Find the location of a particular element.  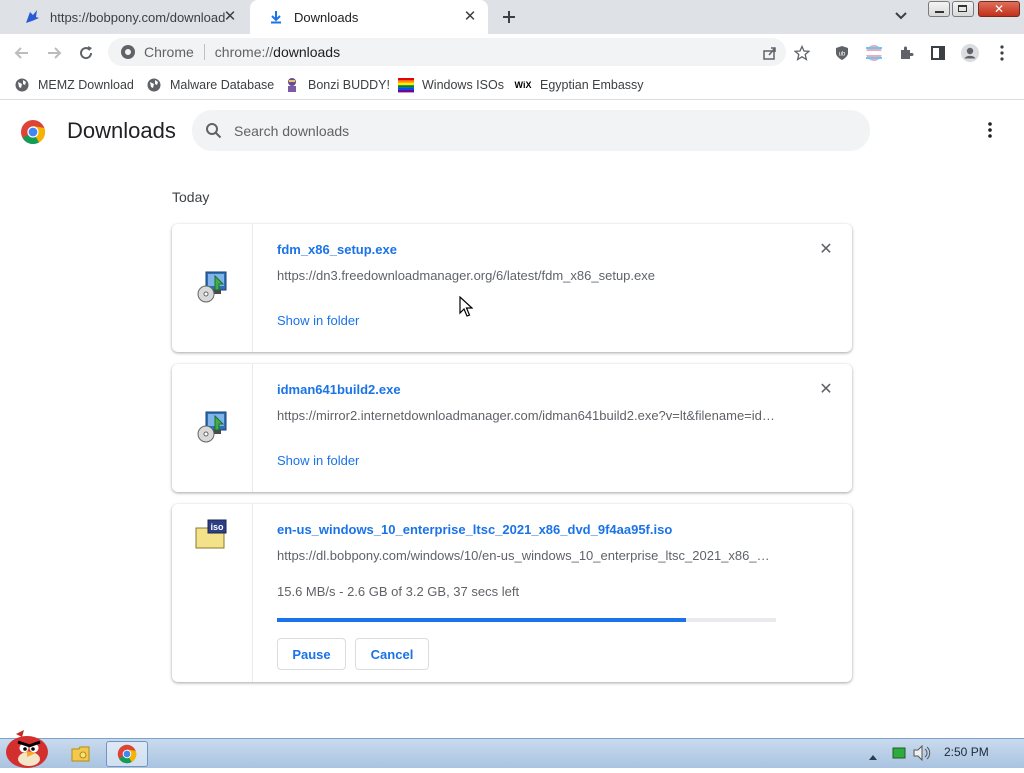

bookmark-star-icon is located at coordinates (802, 53).